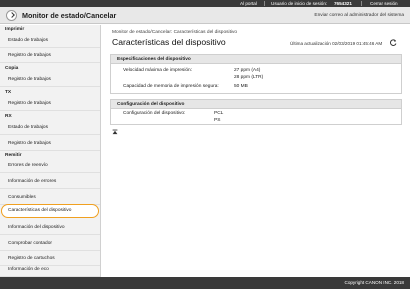 The width and height of the screenshot is (410, 289). Describe the element at coordinates (115, 132) in the screenshot. I see `back-to-top-icon` at that location.